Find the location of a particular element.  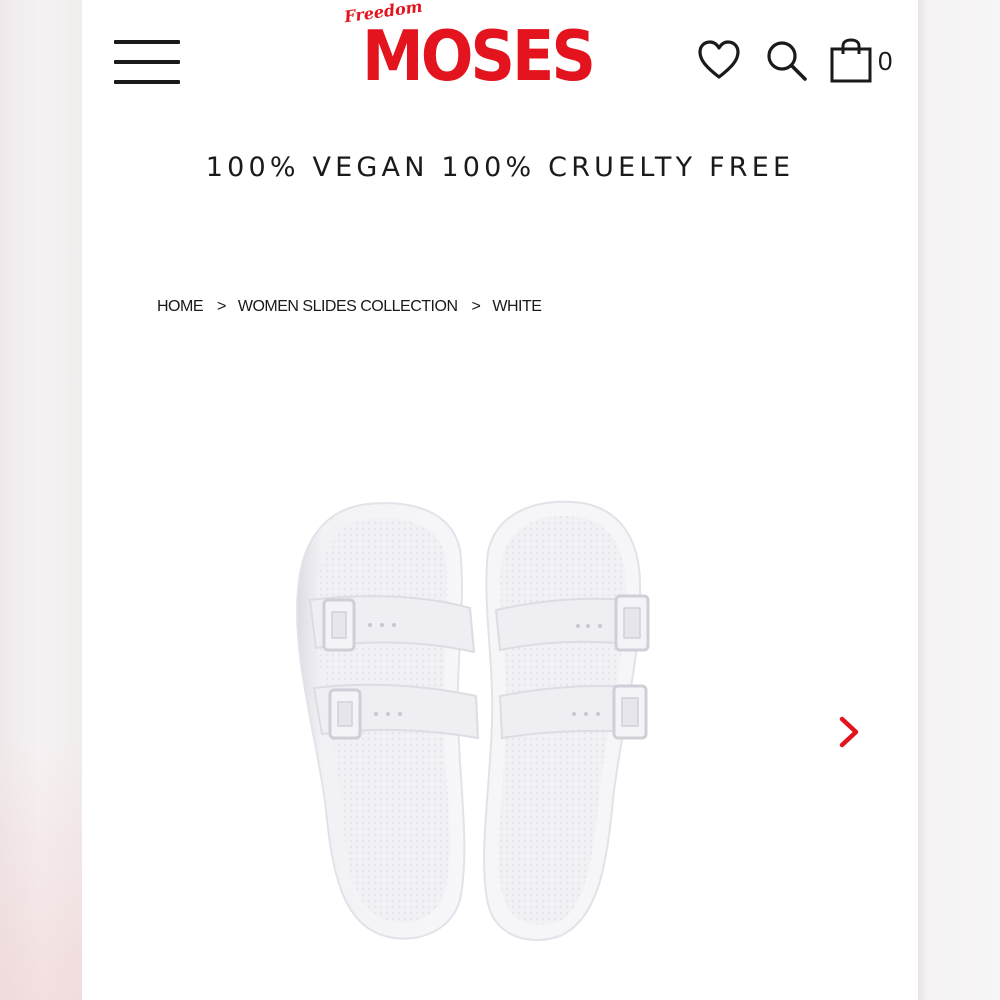

heart-icon is located at coordinates (719, 61).